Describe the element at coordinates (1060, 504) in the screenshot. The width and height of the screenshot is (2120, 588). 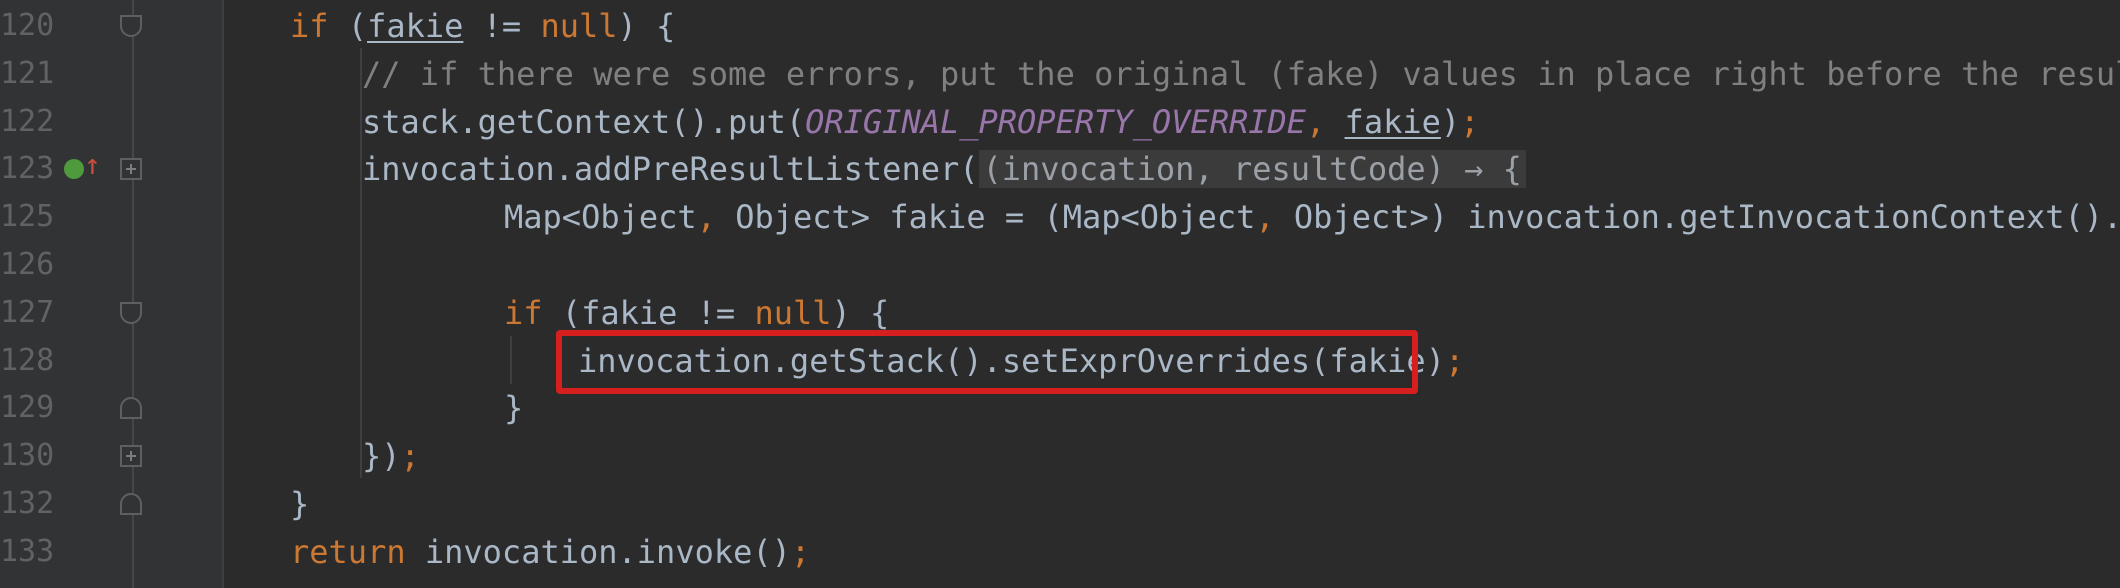
I see `code-line: 132}` at that location.